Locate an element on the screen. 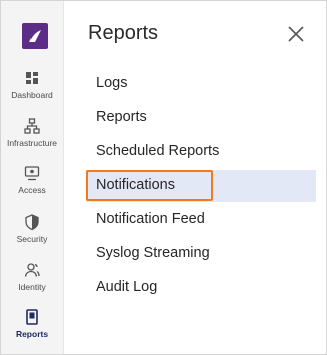 This screenshot has width=327, height=355. menu-item-label: Audit Log is located at coordinates (127, 287).